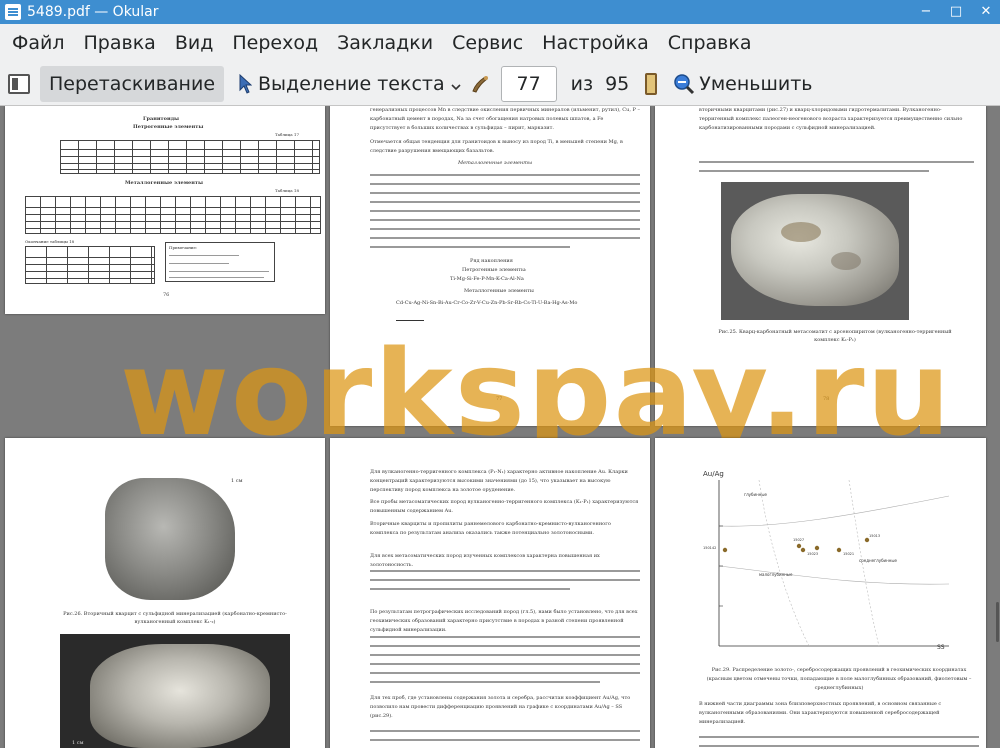 This screenshot has height=748, width=1000. Describe the element at coordinates (996, 427) in the screenshot. I see `vertical-scrollbar` at that location.